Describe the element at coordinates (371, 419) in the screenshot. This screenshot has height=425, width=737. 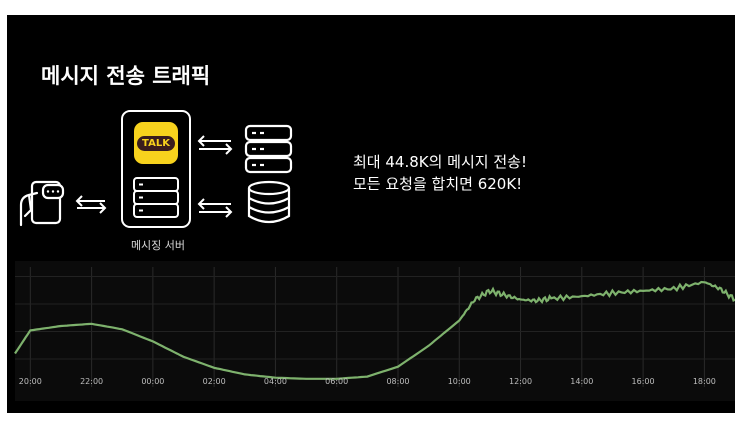
I see `caption-strip: 초당 트래픽 대시지 전송 요량` at that location.